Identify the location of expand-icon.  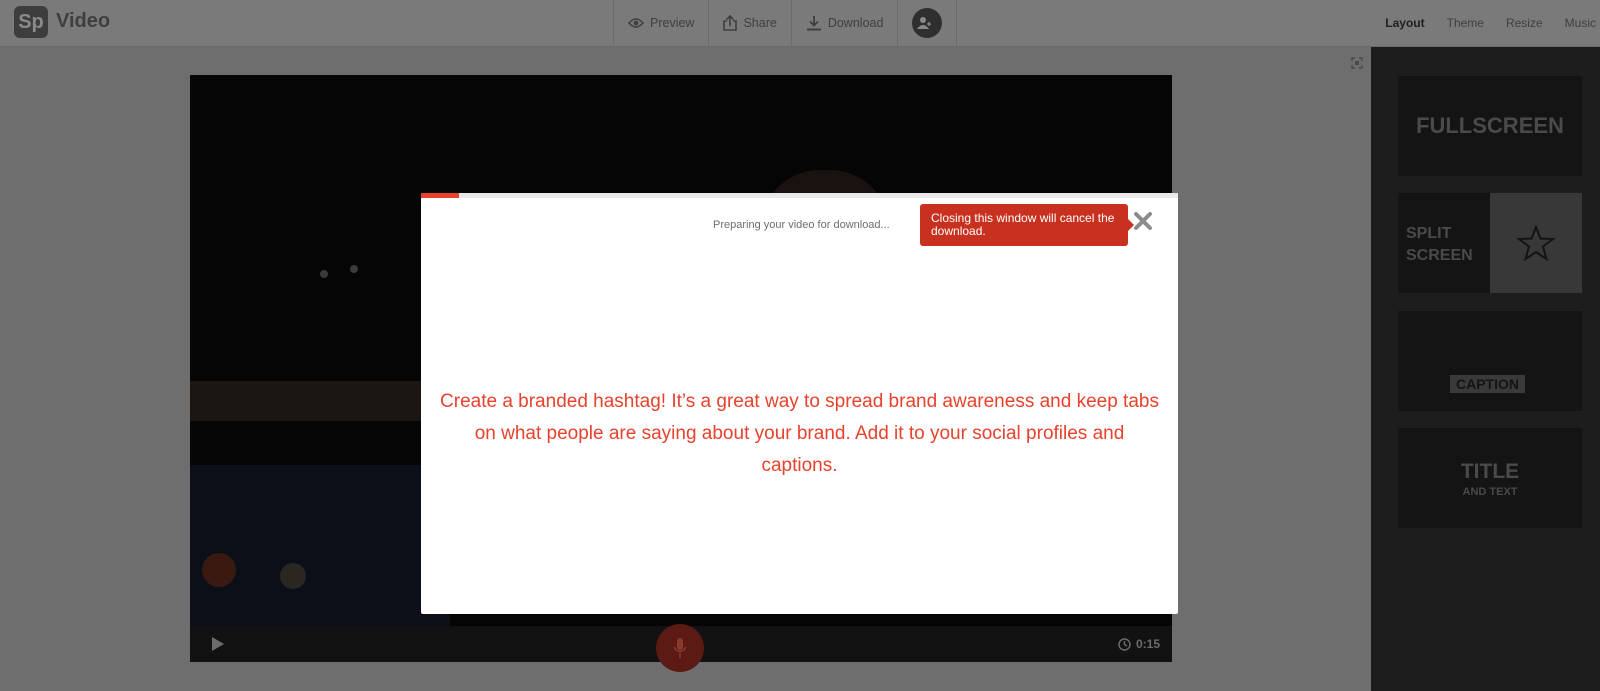
(1357, 65).